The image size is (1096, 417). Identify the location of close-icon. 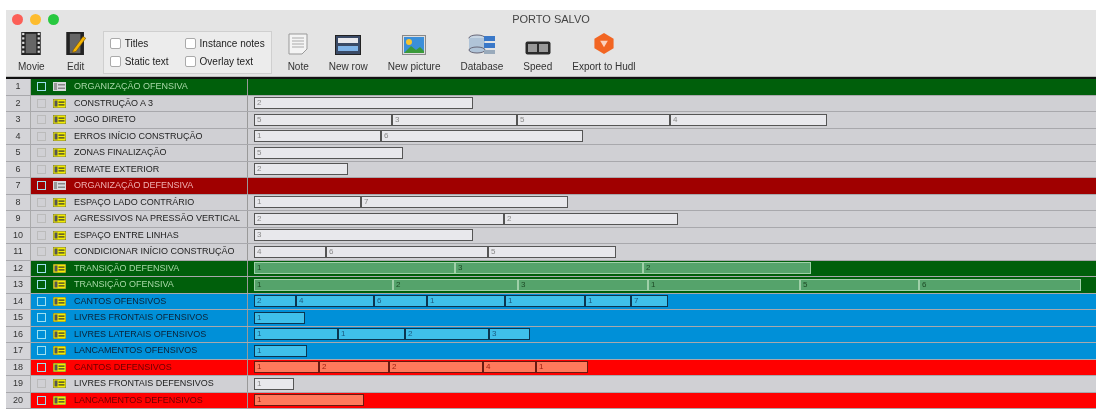
(17, 19).